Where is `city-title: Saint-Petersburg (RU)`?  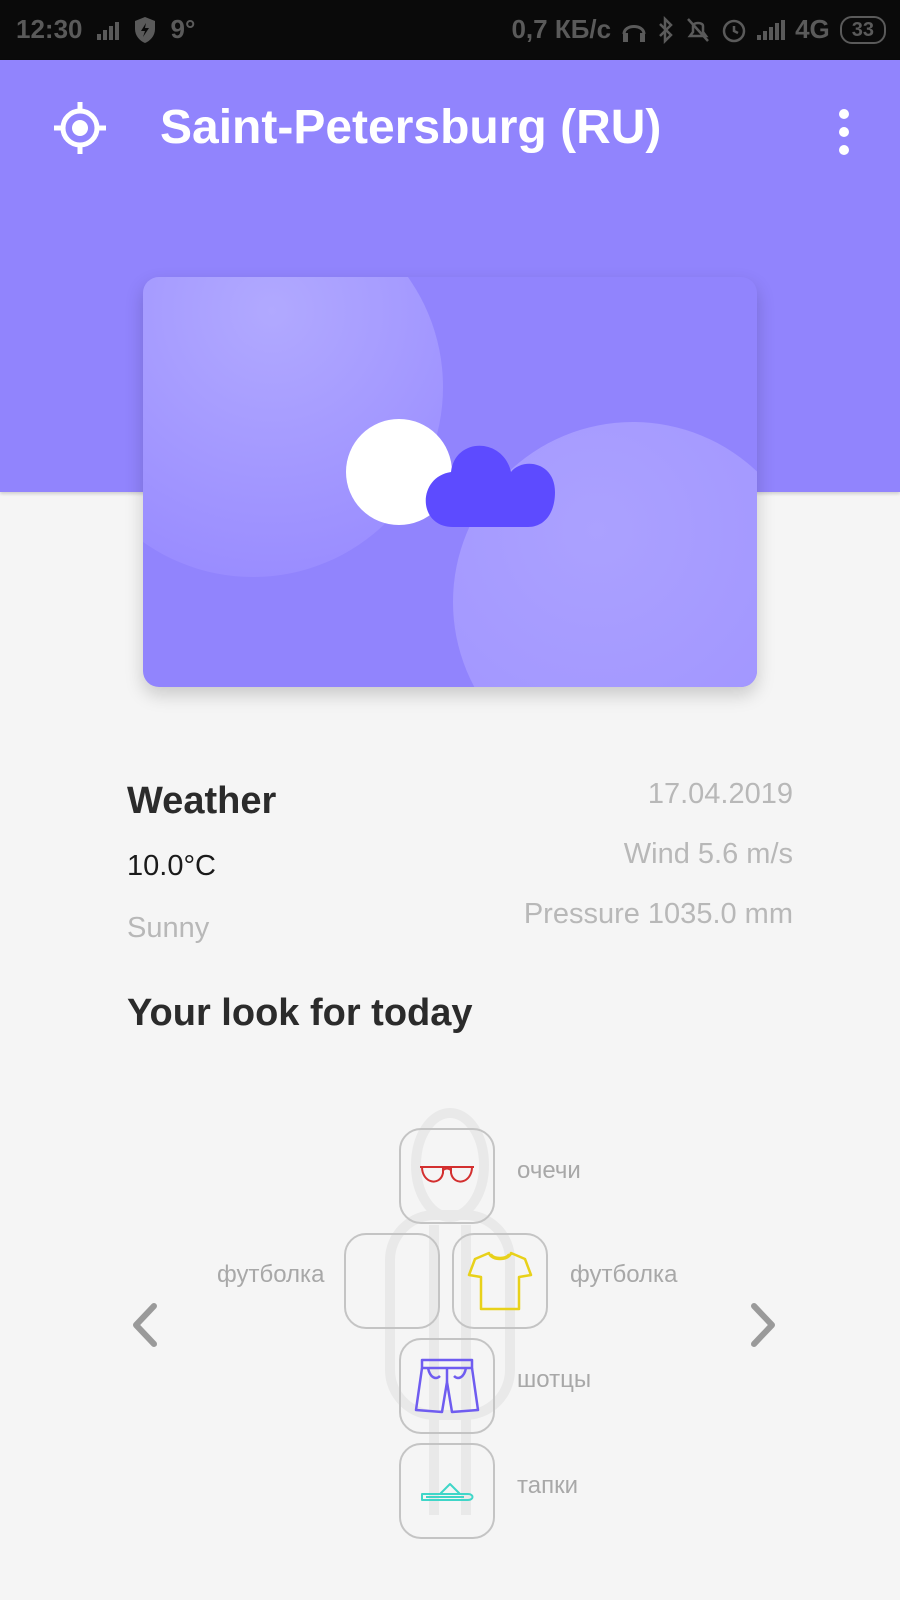 city-title: Saint-Petersburg (RU) is located at coordinates (411, 127).